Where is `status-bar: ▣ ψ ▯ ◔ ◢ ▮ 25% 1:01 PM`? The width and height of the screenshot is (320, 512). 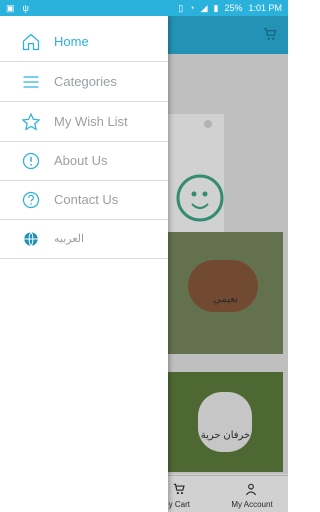 status-bar: ▣ ψ ▯ ◔ ◢ ▮ 25% 1:01 PM is located at coordinates (144, 8).